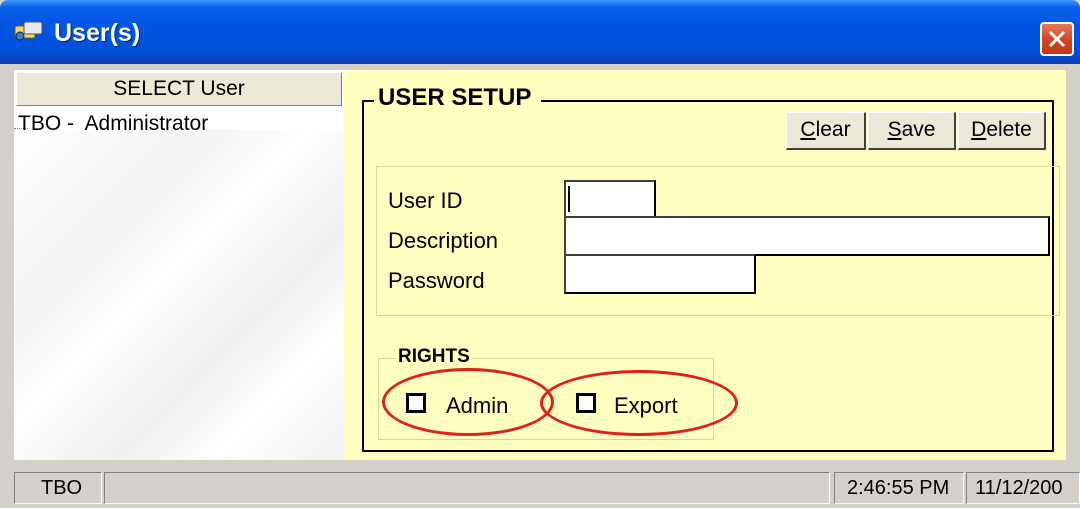 Image resolution: width=1080 pixels, height=508 pixels. I want to click on password-label: Password, so click(436, 280).